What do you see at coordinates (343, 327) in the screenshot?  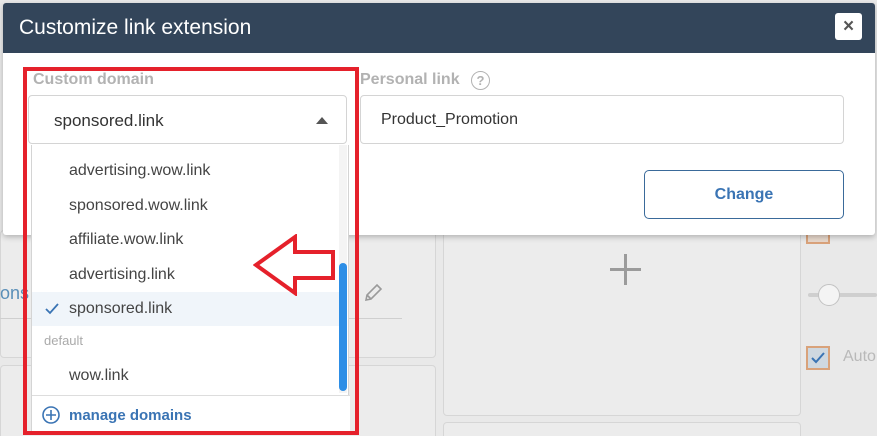 I see `scrollbar-thumb` at bounding box center [343, 327].